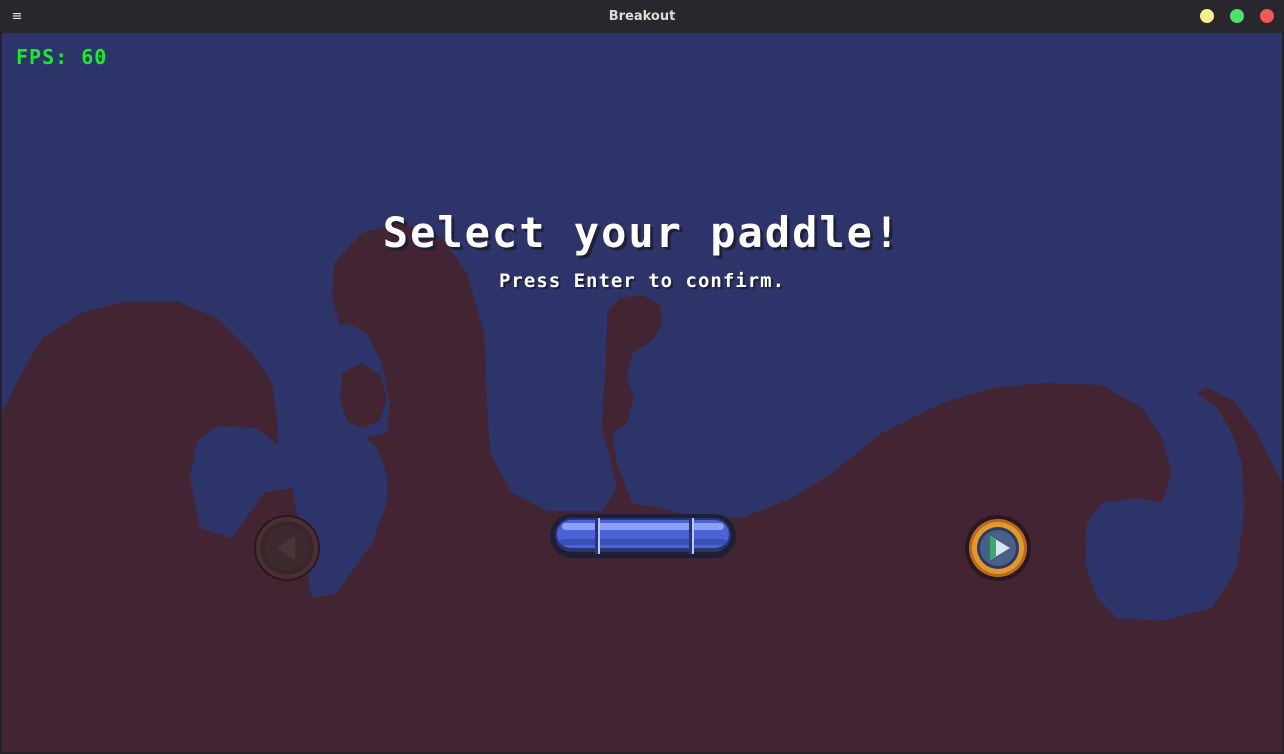 This screenshot has width=1284, height=754. What do you see at coordinates (1267, 16) in the screenshot?
I see `close-button` at bounding box center [1267, 16].